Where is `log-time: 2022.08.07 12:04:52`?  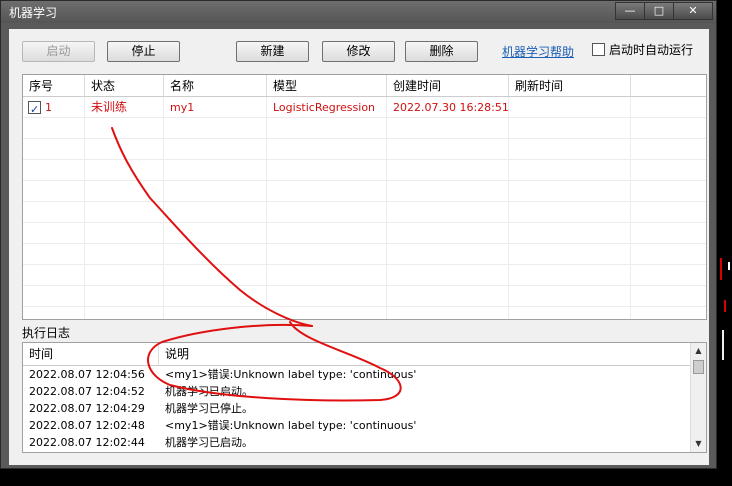
log-time: 2022.08.07 12:04:52 is located at coordinates (87, 391).